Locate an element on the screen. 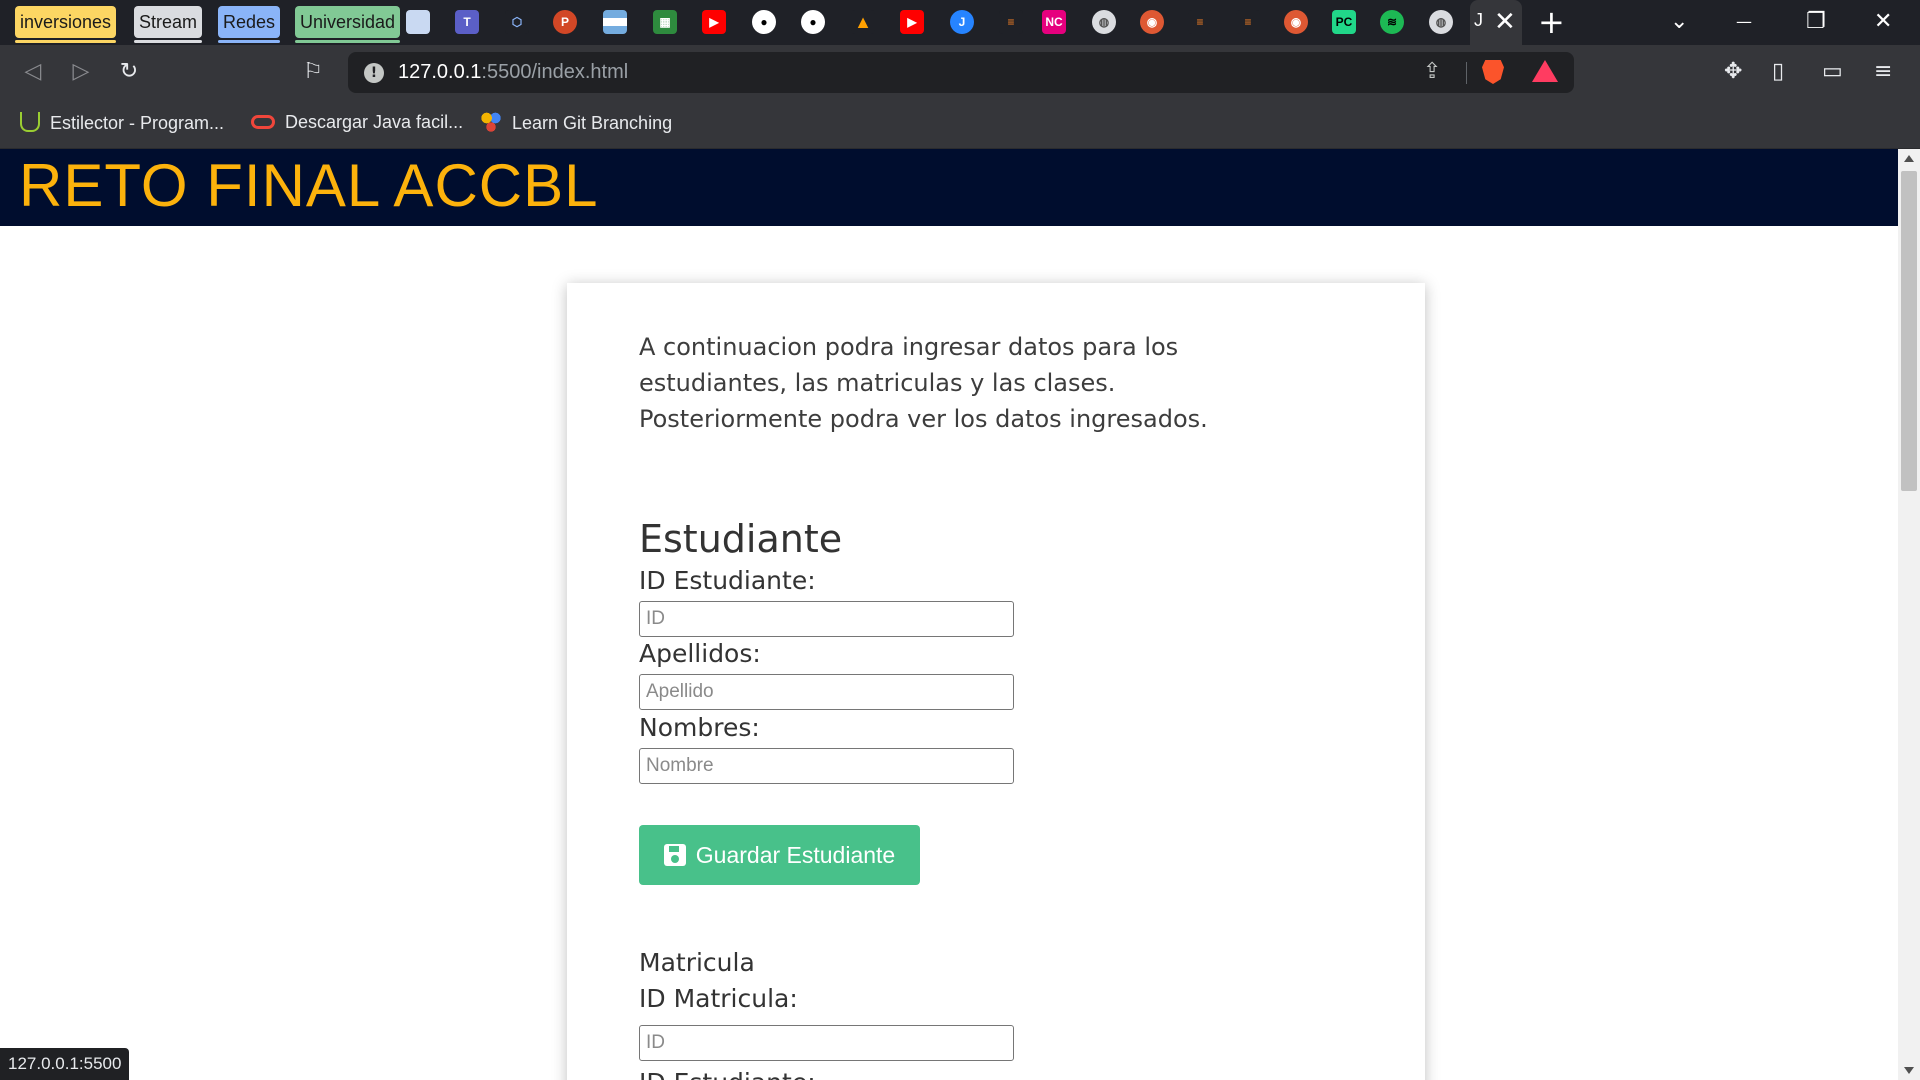  doc-icon is located at coordinates (418, 22).